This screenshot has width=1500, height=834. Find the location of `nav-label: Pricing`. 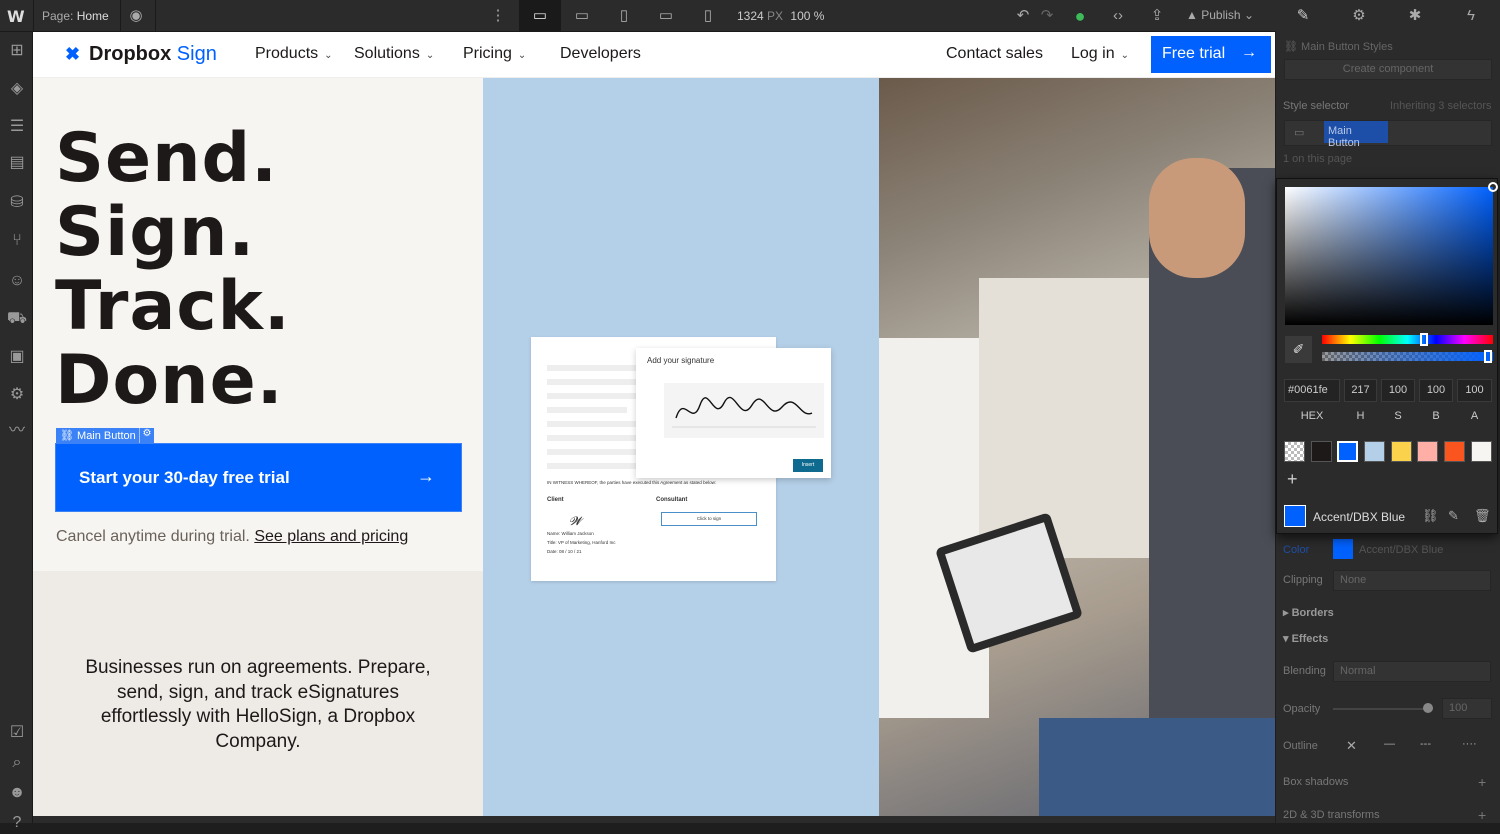

nav-label: Pricing is located at coordinates (487, 53).